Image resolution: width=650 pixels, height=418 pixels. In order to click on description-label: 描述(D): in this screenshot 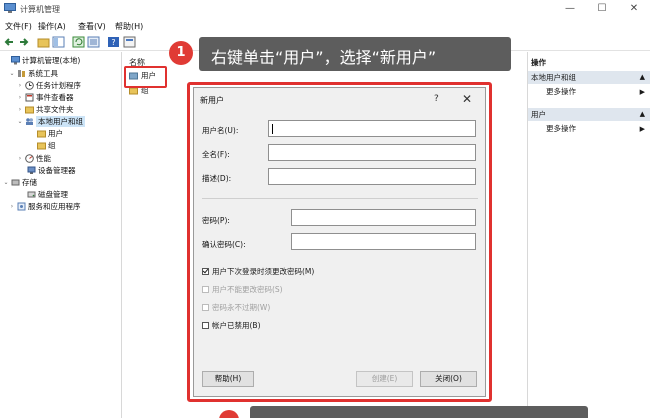, I will do `click(217, 178)`.